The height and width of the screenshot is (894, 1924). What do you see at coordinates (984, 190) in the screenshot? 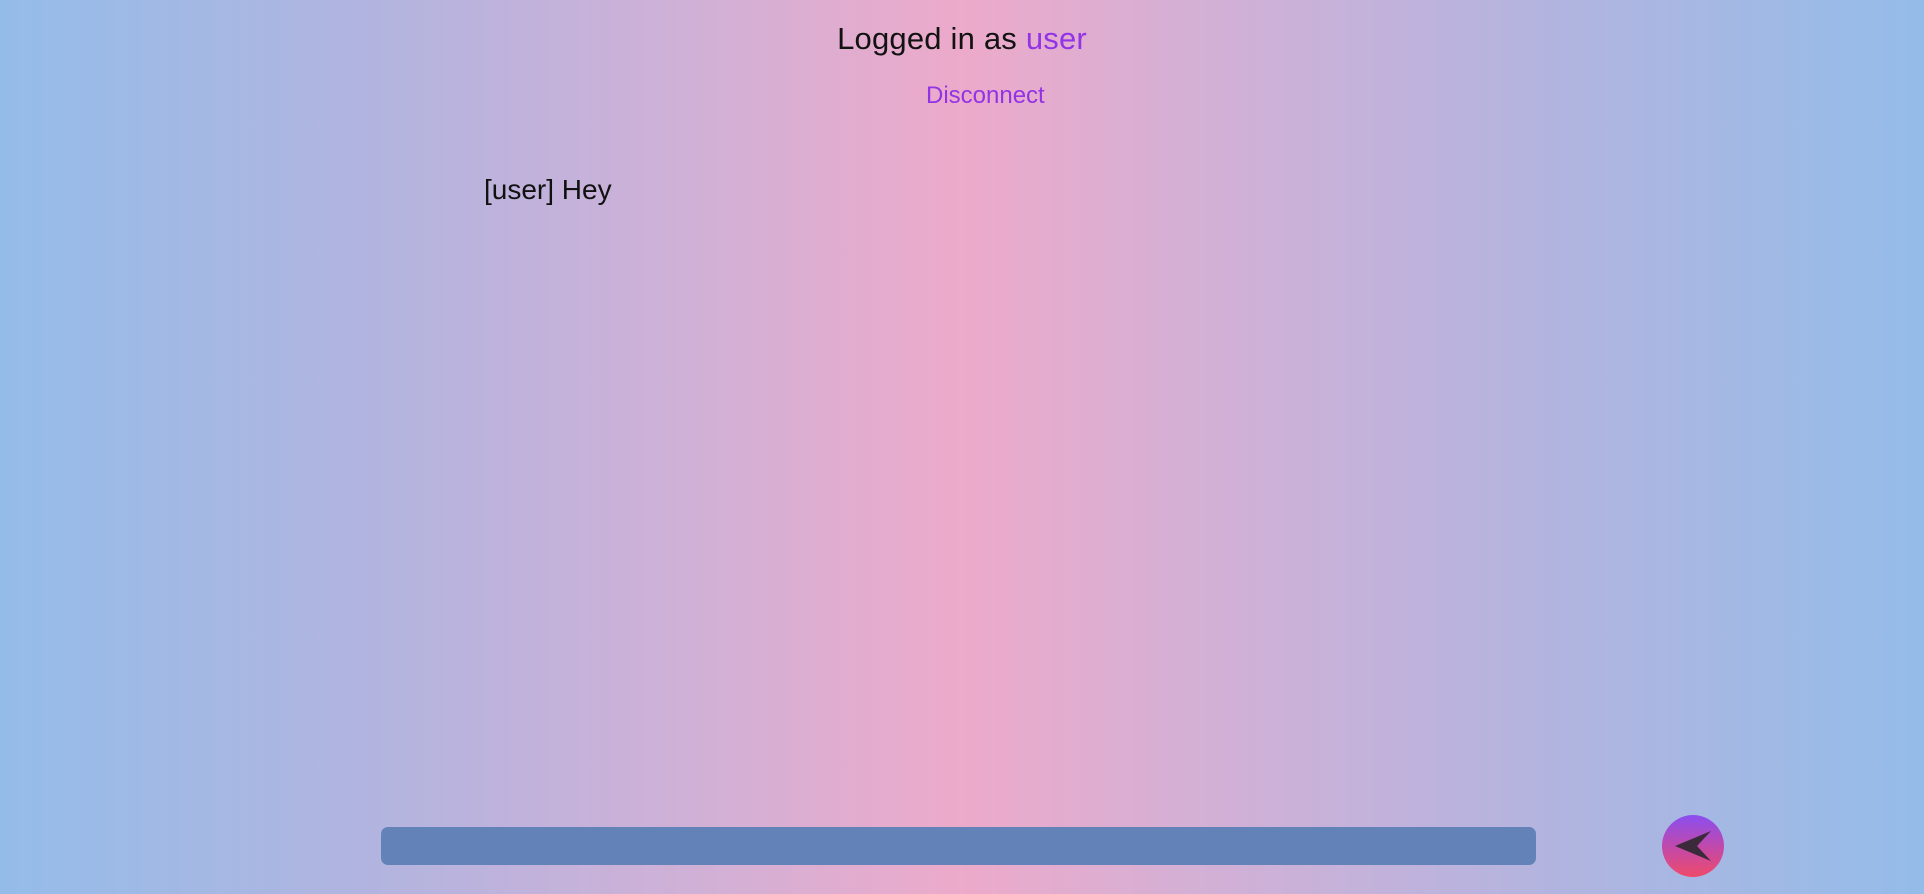
I see `message-list: [user] Hey` at bounding box center [984, 190].